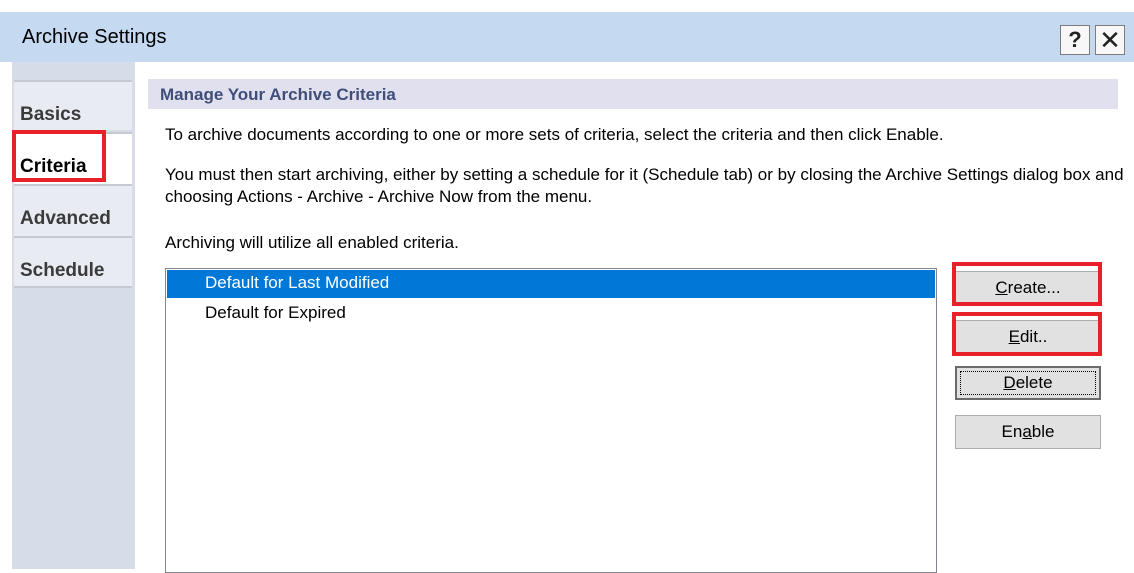  What do you see at coordinates (551, 284) in the screenshot?
I see `list-item: Default for Last Modified` at bounding box center [551, 284].